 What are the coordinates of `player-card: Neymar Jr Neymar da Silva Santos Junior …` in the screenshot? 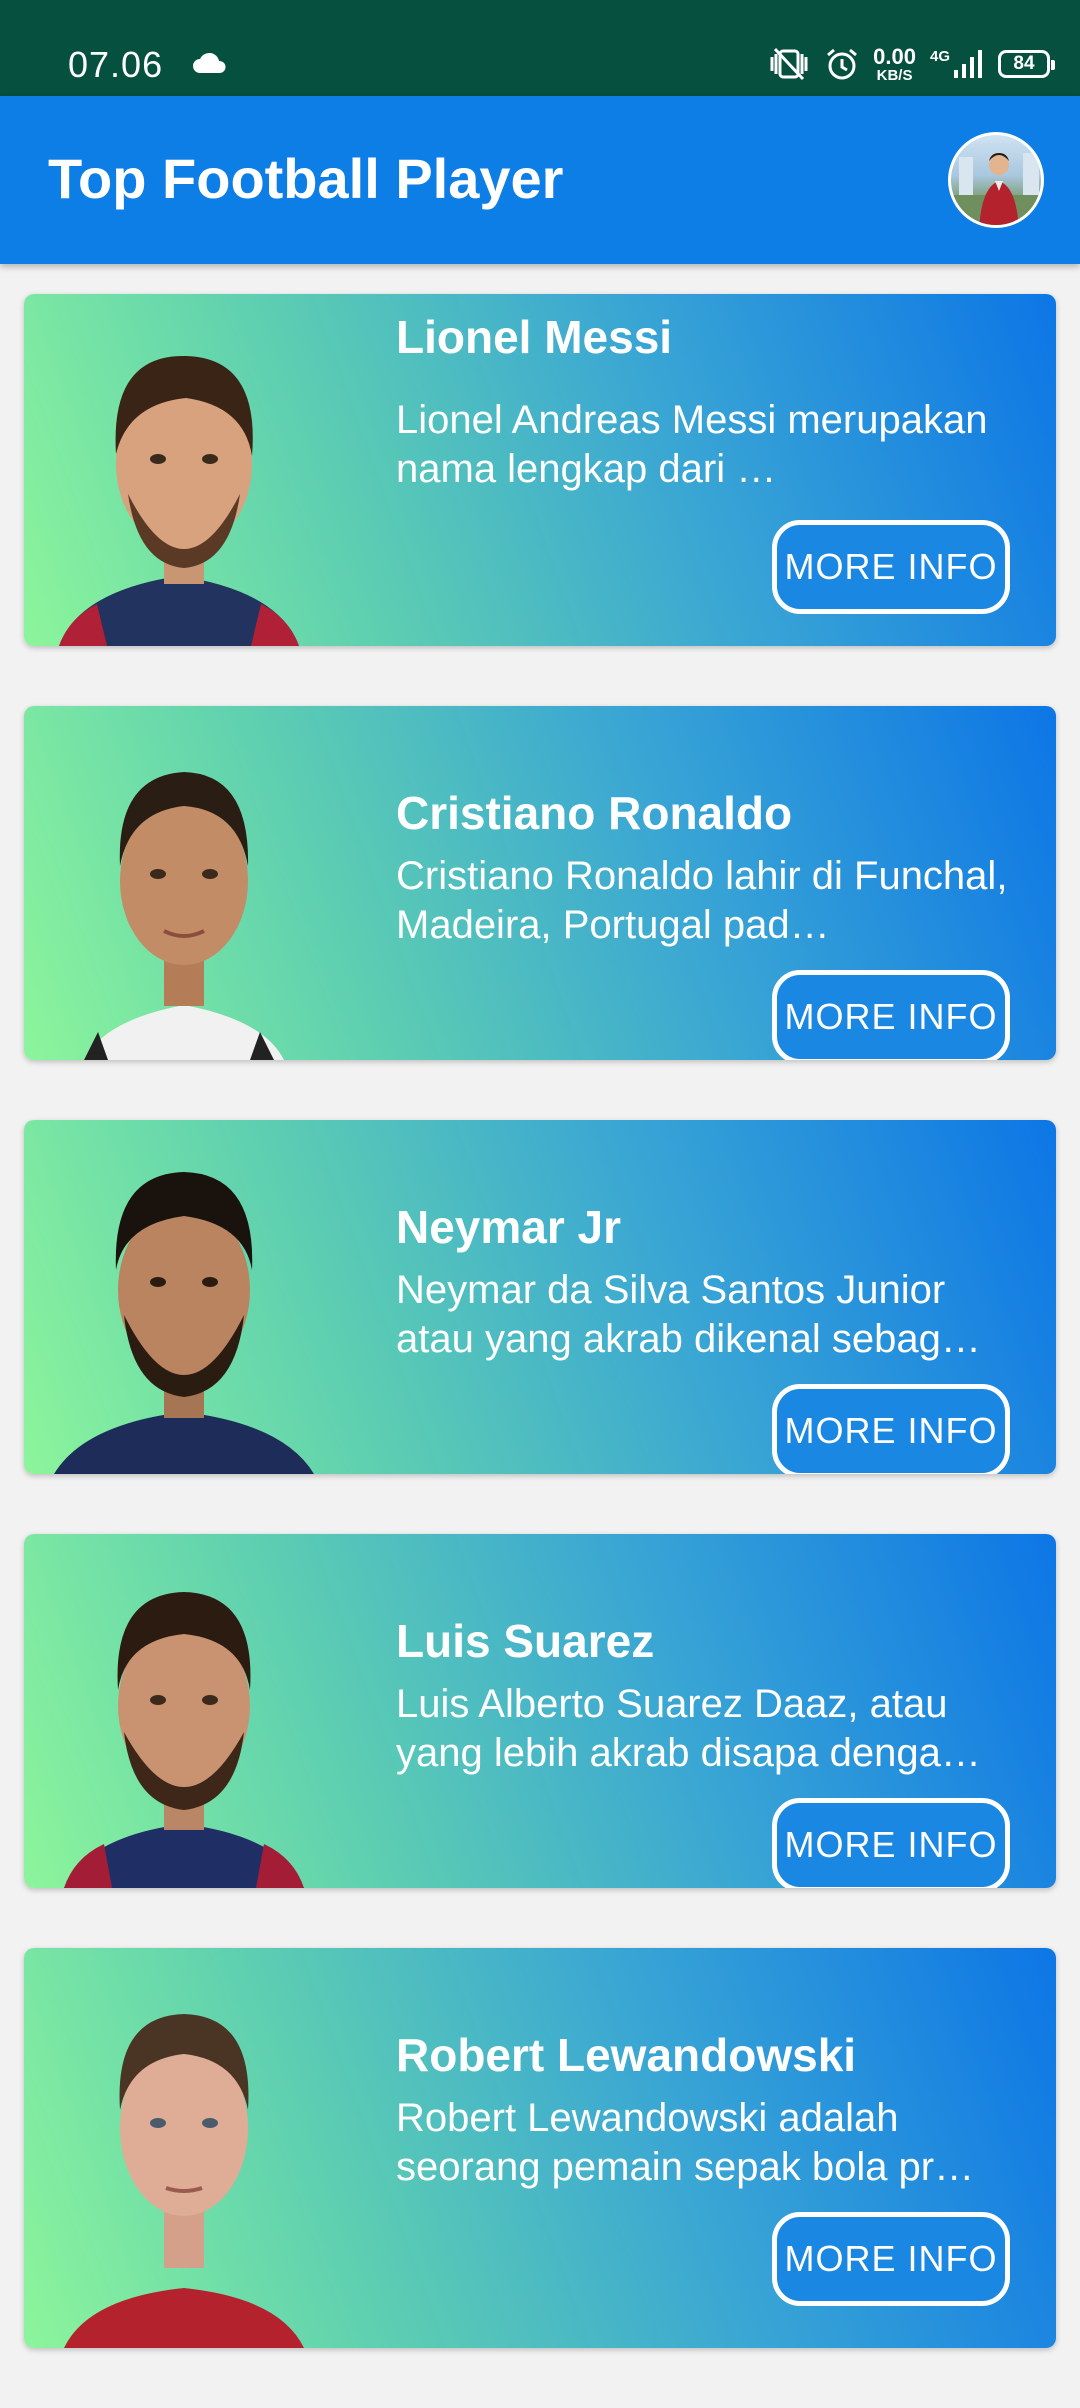 It's located at (540, 1297).